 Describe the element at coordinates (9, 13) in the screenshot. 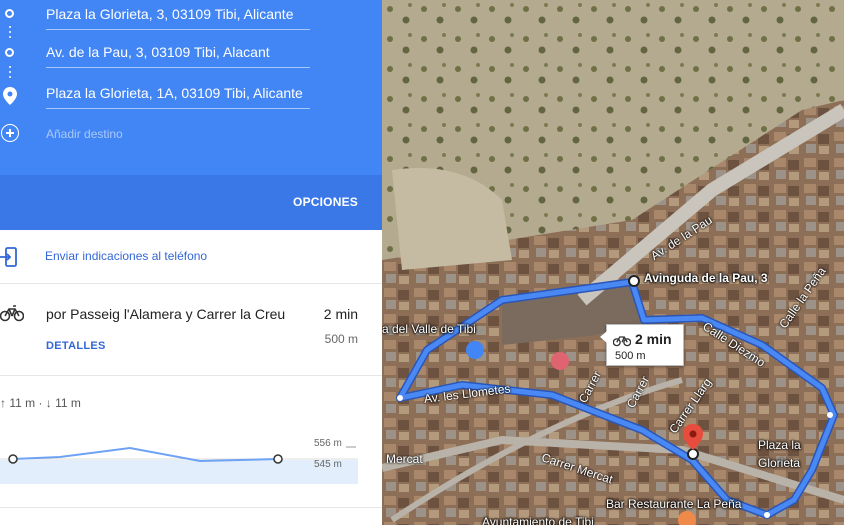

I see `origin-icon` at that location.